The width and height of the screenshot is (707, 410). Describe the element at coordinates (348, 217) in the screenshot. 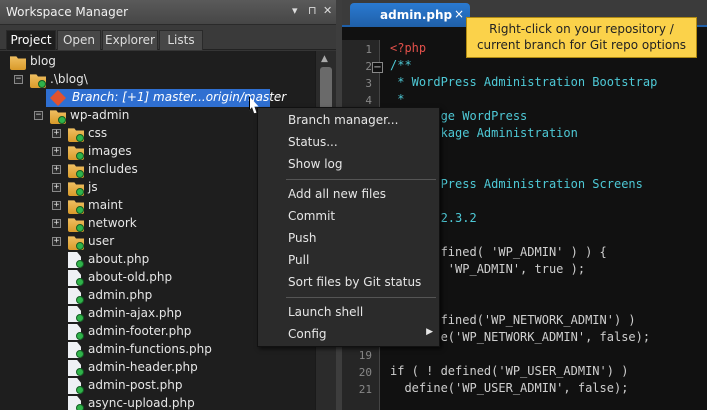

I see `menu-item-commit: Commit` at that location.